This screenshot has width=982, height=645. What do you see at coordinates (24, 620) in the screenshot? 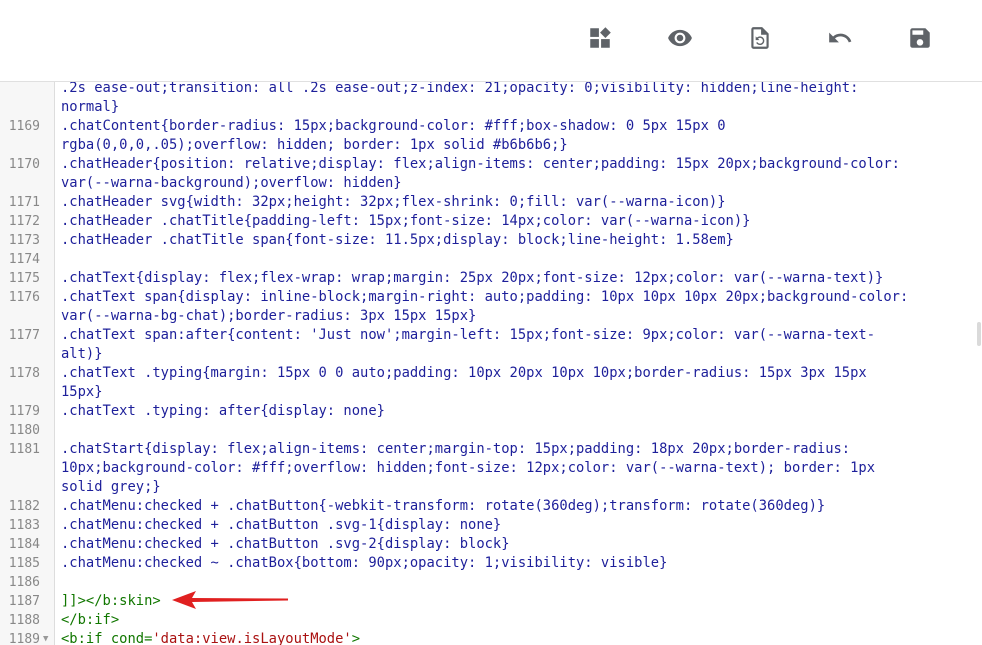
I see `line-number: 1188` at bounding box center [24, 620].